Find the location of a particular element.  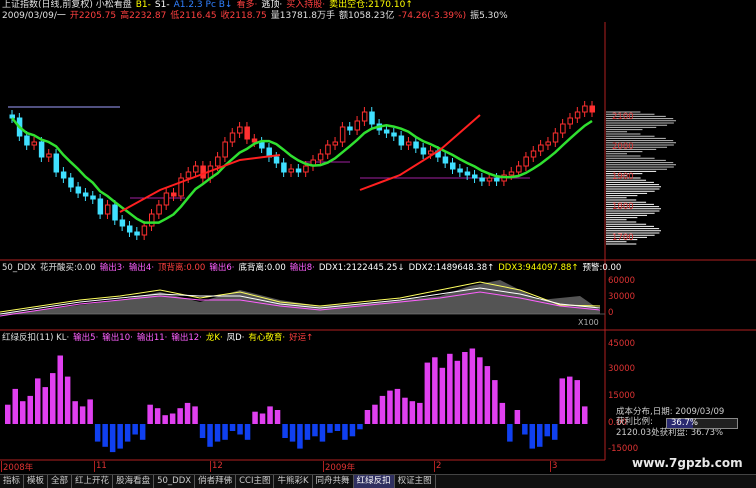

ddx-legend-item-0: 50_DDX is located at coordinates (19, 268).